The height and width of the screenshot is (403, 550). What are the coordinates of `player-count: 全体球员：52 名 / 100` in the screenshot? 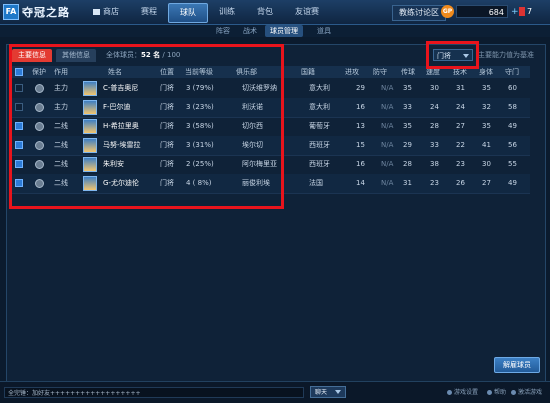 It's located at (143, 55).